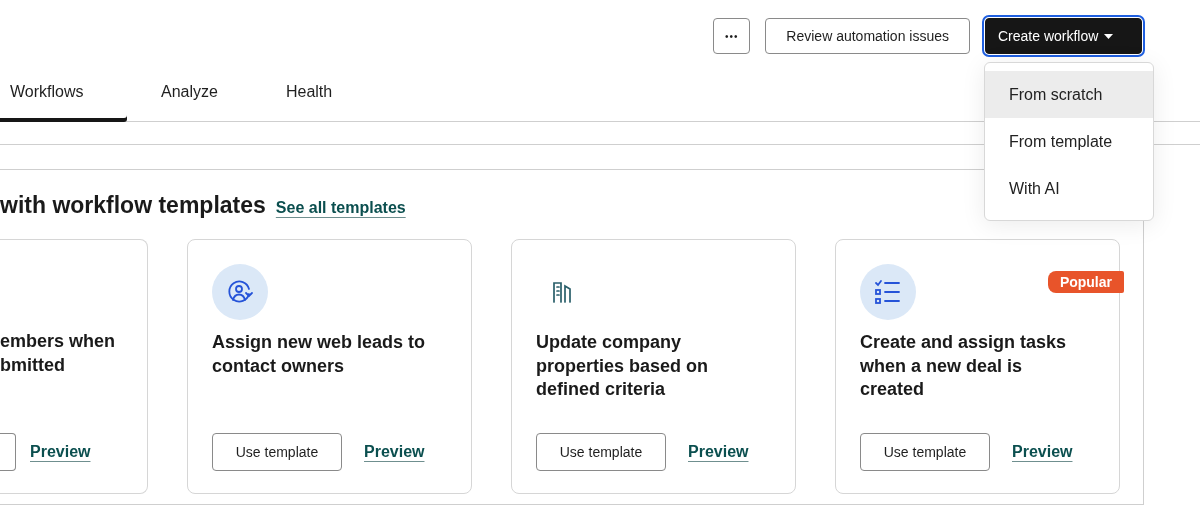  What do you see at coordinates (189, 92) in the screenshot?
I see `tab: Analyze` at bounding box center [189, 92].